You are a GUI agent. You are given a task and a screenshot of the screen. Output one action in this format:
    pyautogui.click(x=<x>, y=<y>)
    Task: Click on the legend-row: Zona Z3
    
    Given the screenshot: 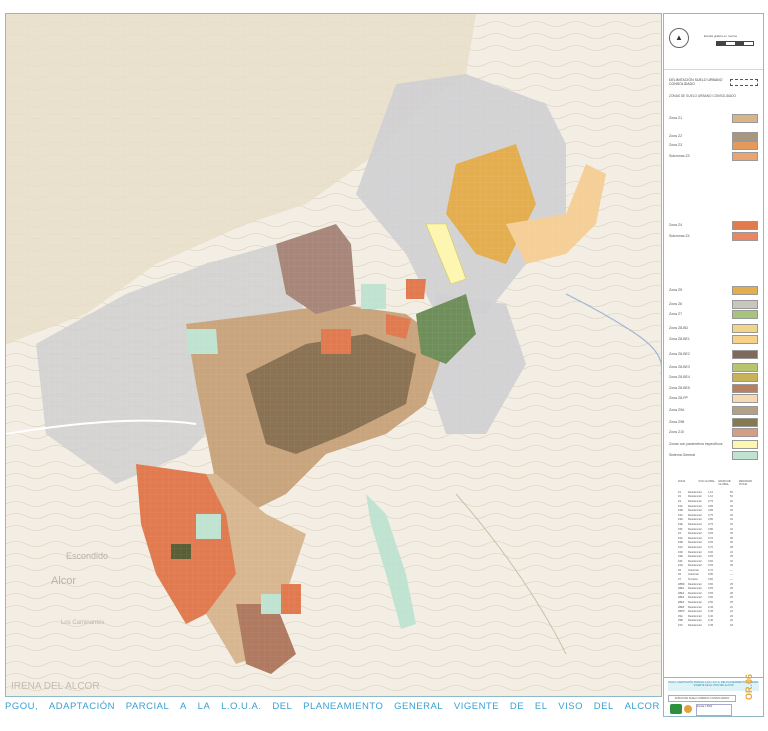 What is the action you would take?
    pyautogui.click(x=714, y=145)
    